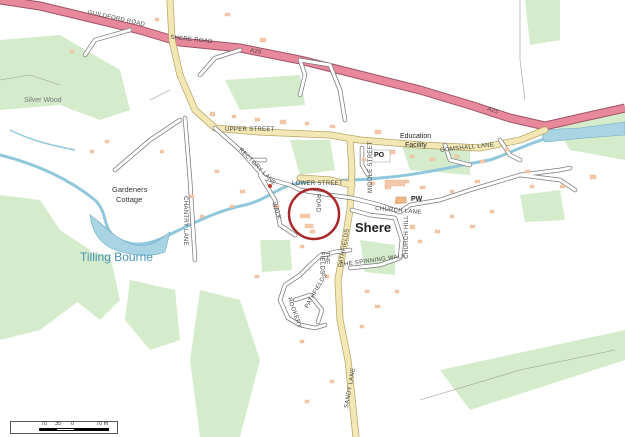 This screenshot has height=437, width=625. I want to click on label-the-green: THE, so click(326, 258).